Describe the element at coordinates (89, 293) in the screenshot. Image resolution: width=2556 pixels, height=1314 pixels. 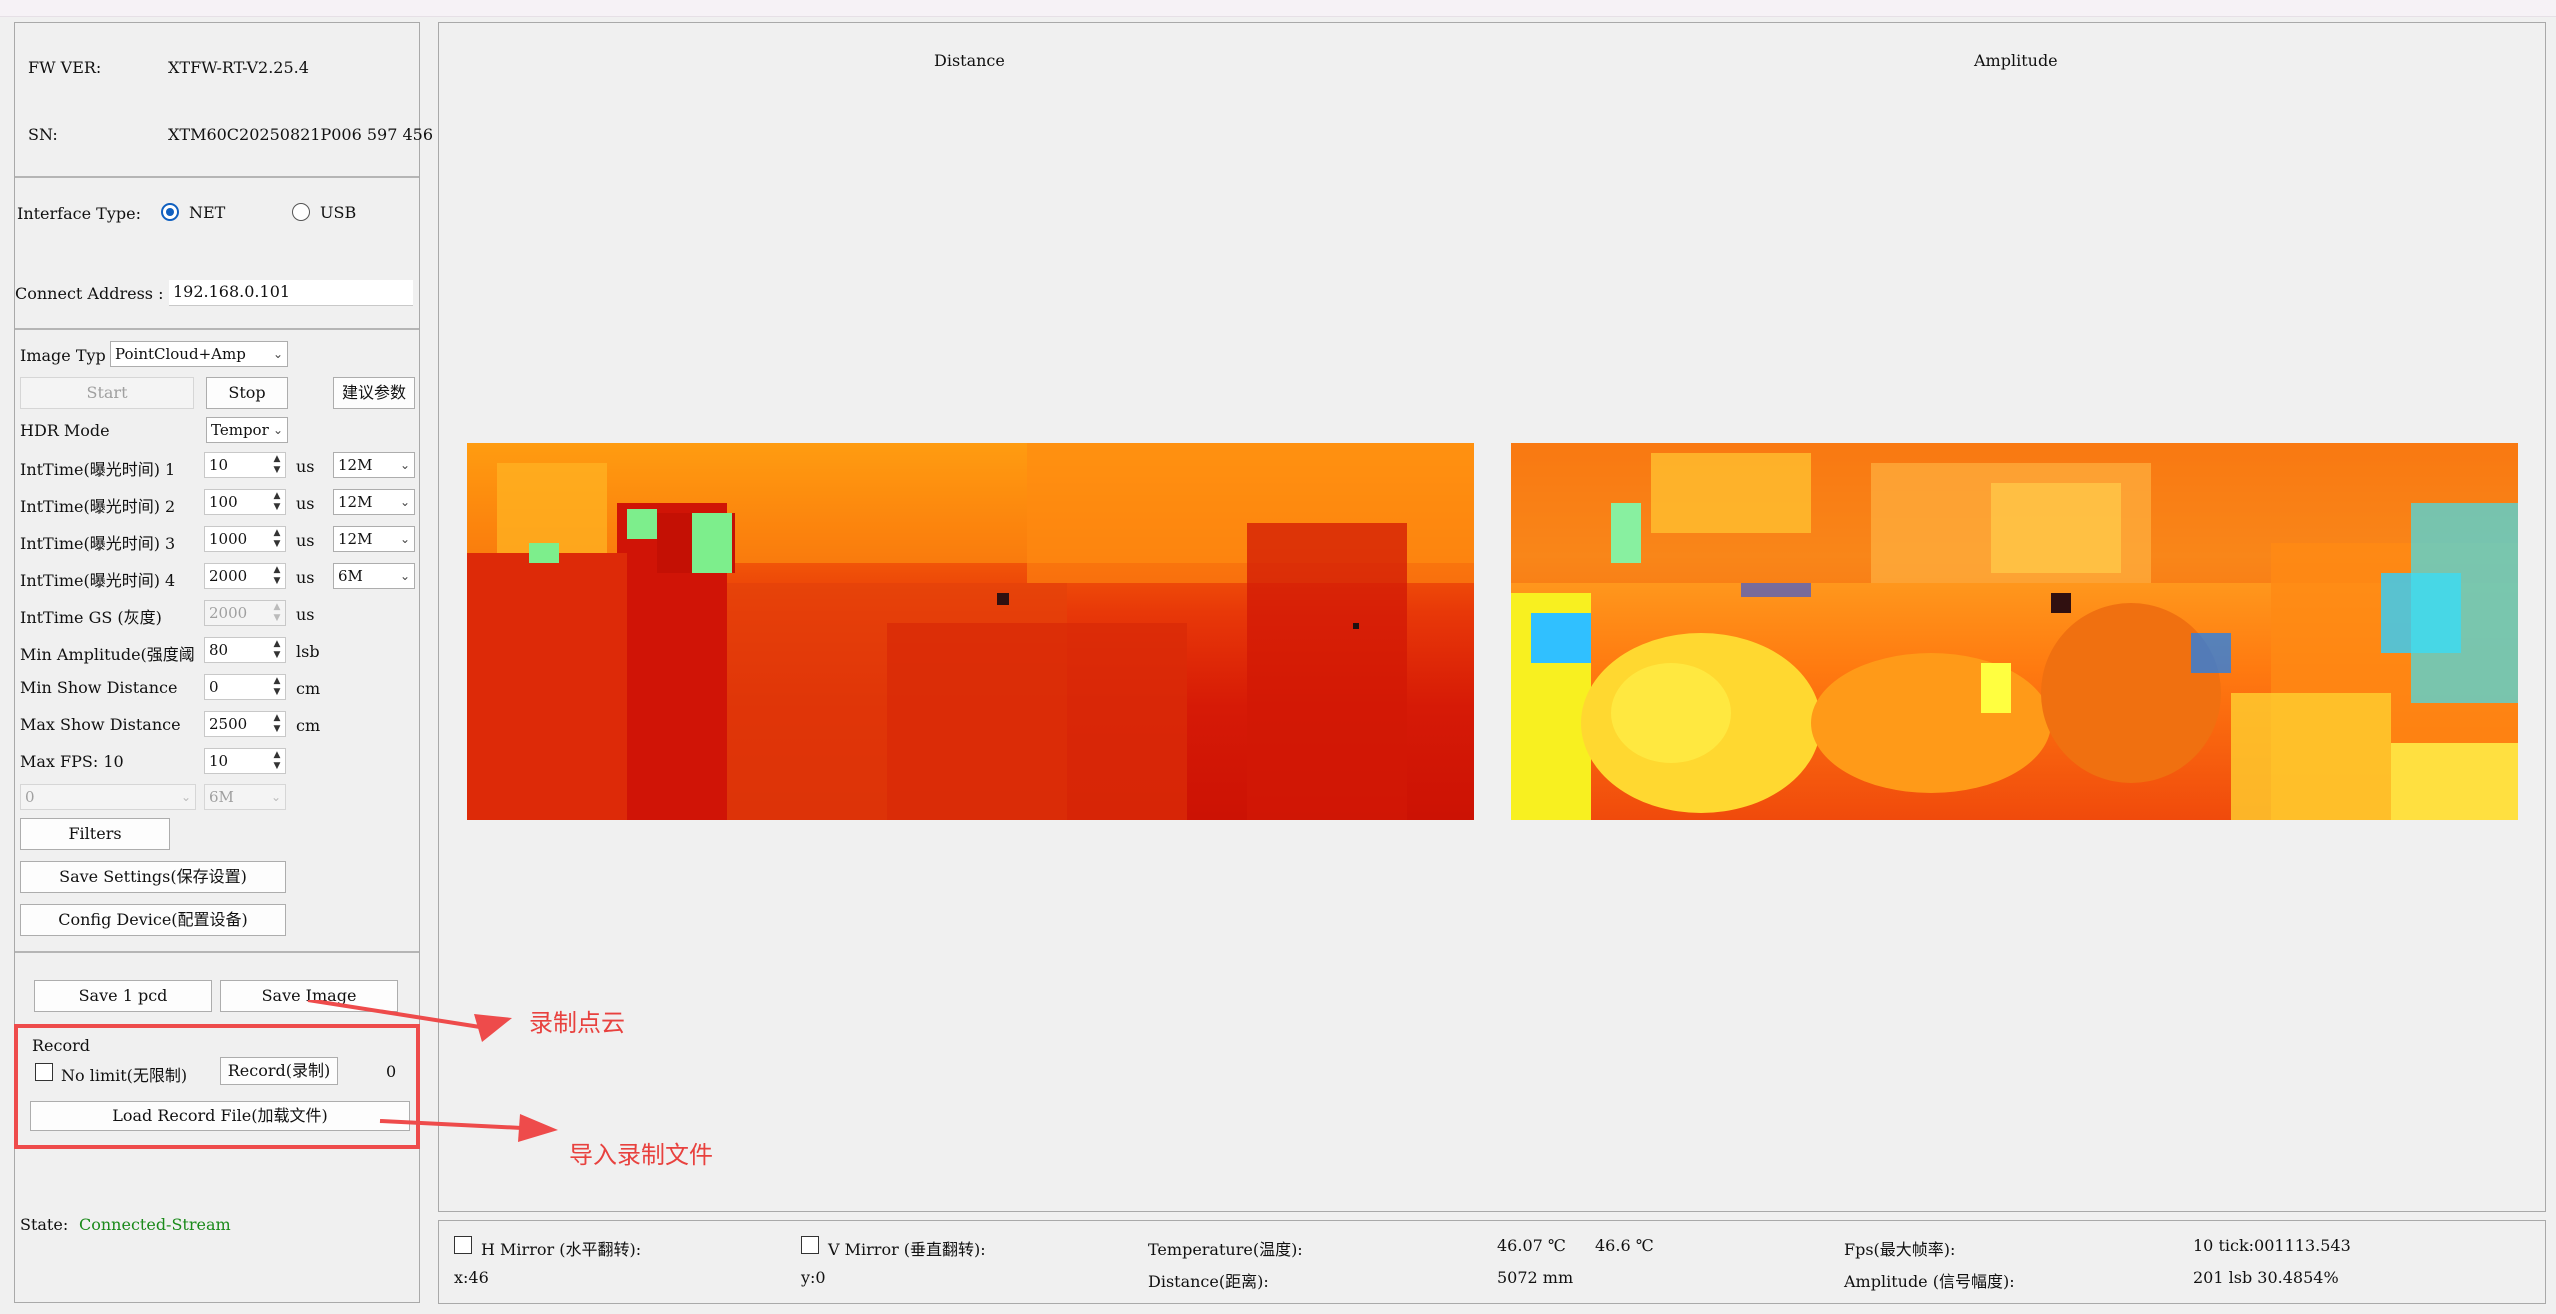
I see `connect-address-label: Connect Address :` at that location.